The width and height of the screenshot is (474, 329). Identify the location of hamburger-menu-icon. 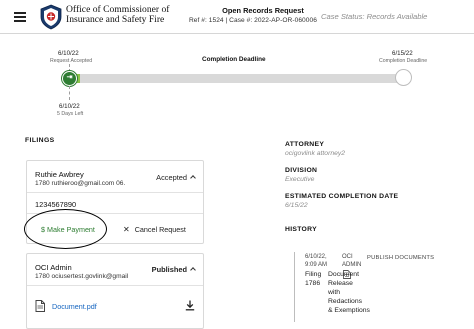
(20, 17).